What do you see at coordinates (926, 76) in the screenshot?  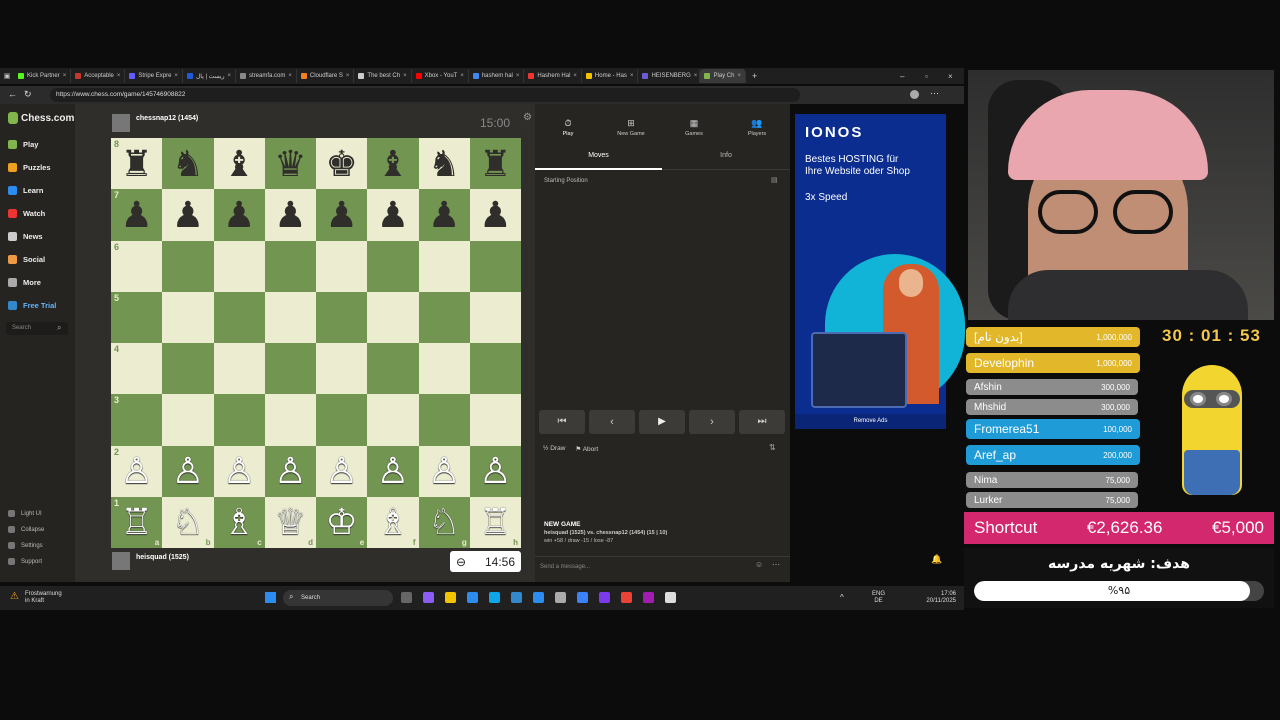 I see `maximize-icon: ▫` at bounding box center [926, 76].